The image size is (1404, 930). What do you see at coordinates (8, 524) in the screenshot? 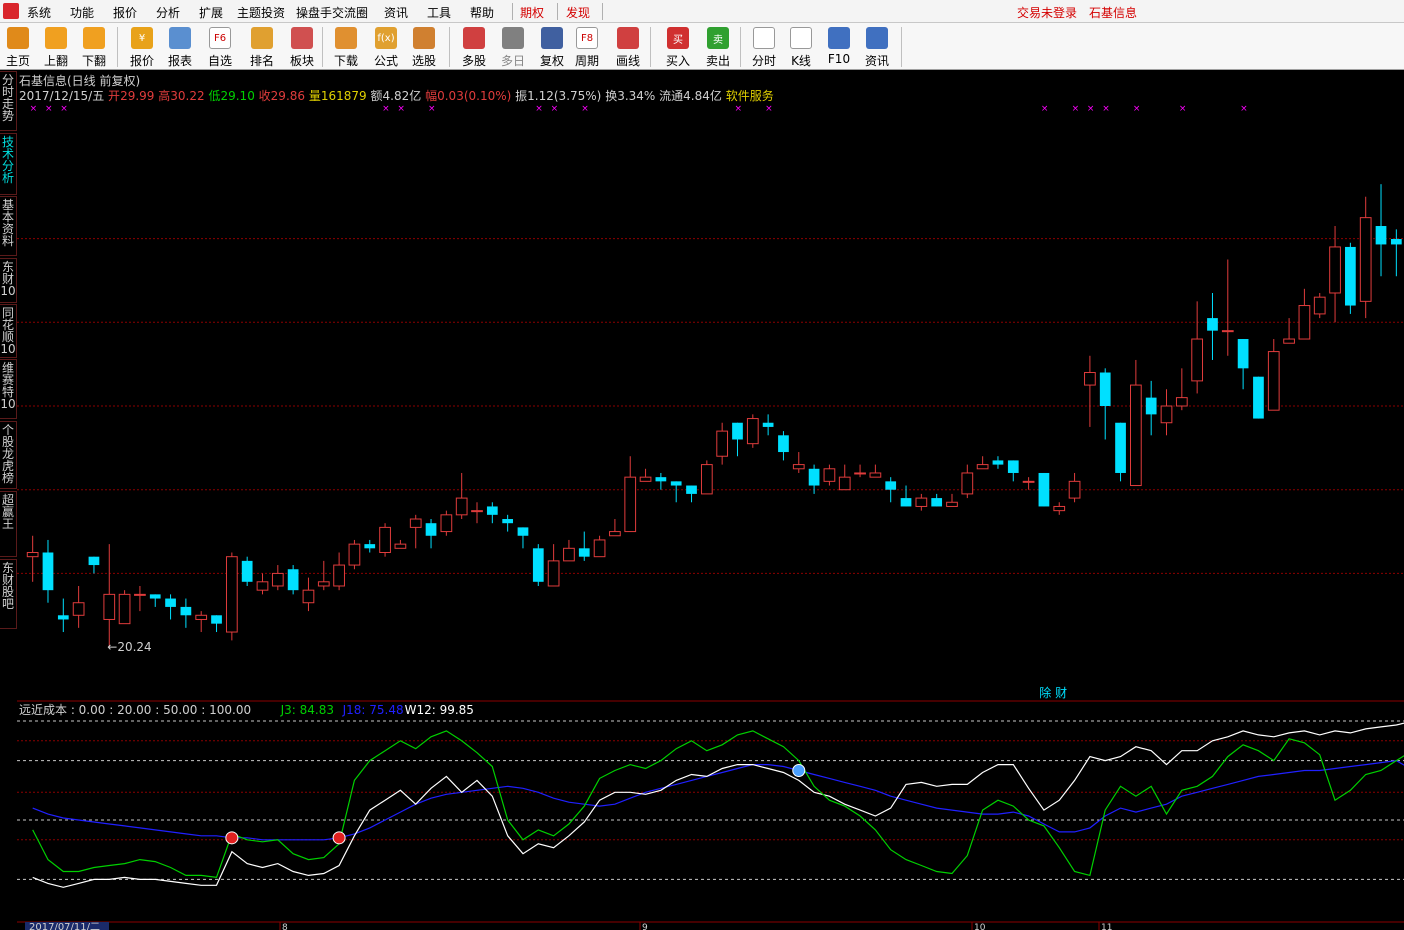
I see `sidebar-tab-7: 超赢王` at bounding box center [8, 524].